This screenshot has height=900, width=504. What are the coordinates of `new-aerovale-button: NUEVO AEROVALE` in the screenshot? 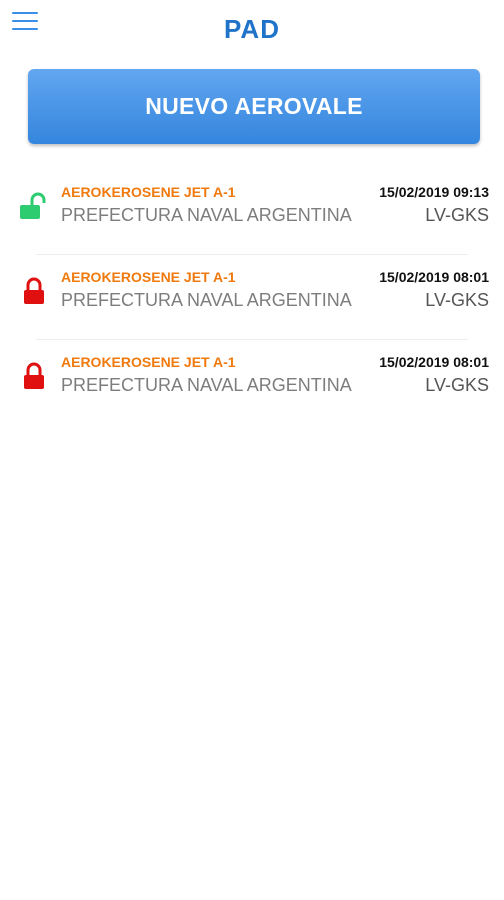 It's located at (254, 106).